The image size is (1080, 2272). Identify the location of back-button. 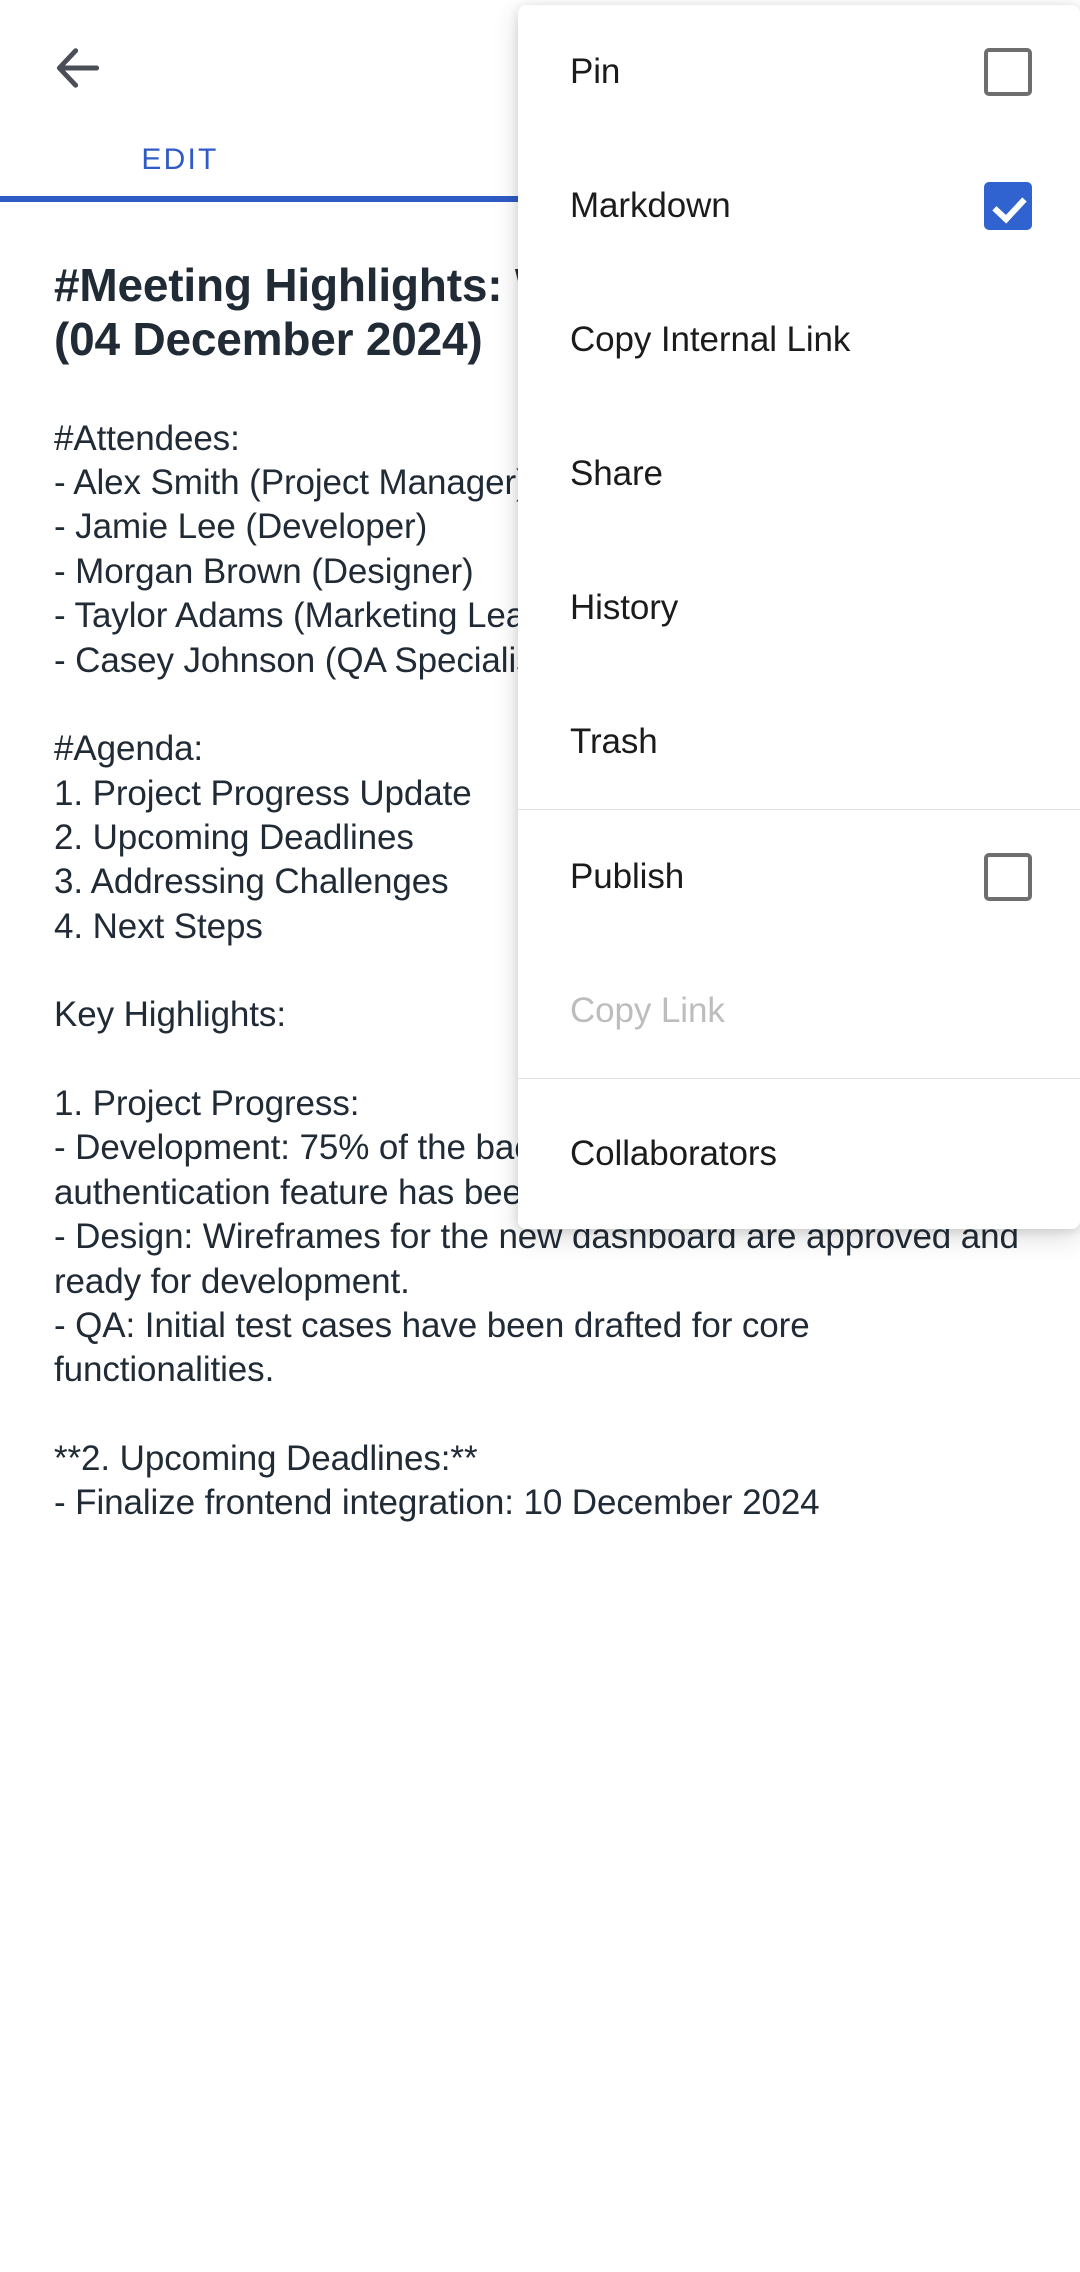
(78, 68).